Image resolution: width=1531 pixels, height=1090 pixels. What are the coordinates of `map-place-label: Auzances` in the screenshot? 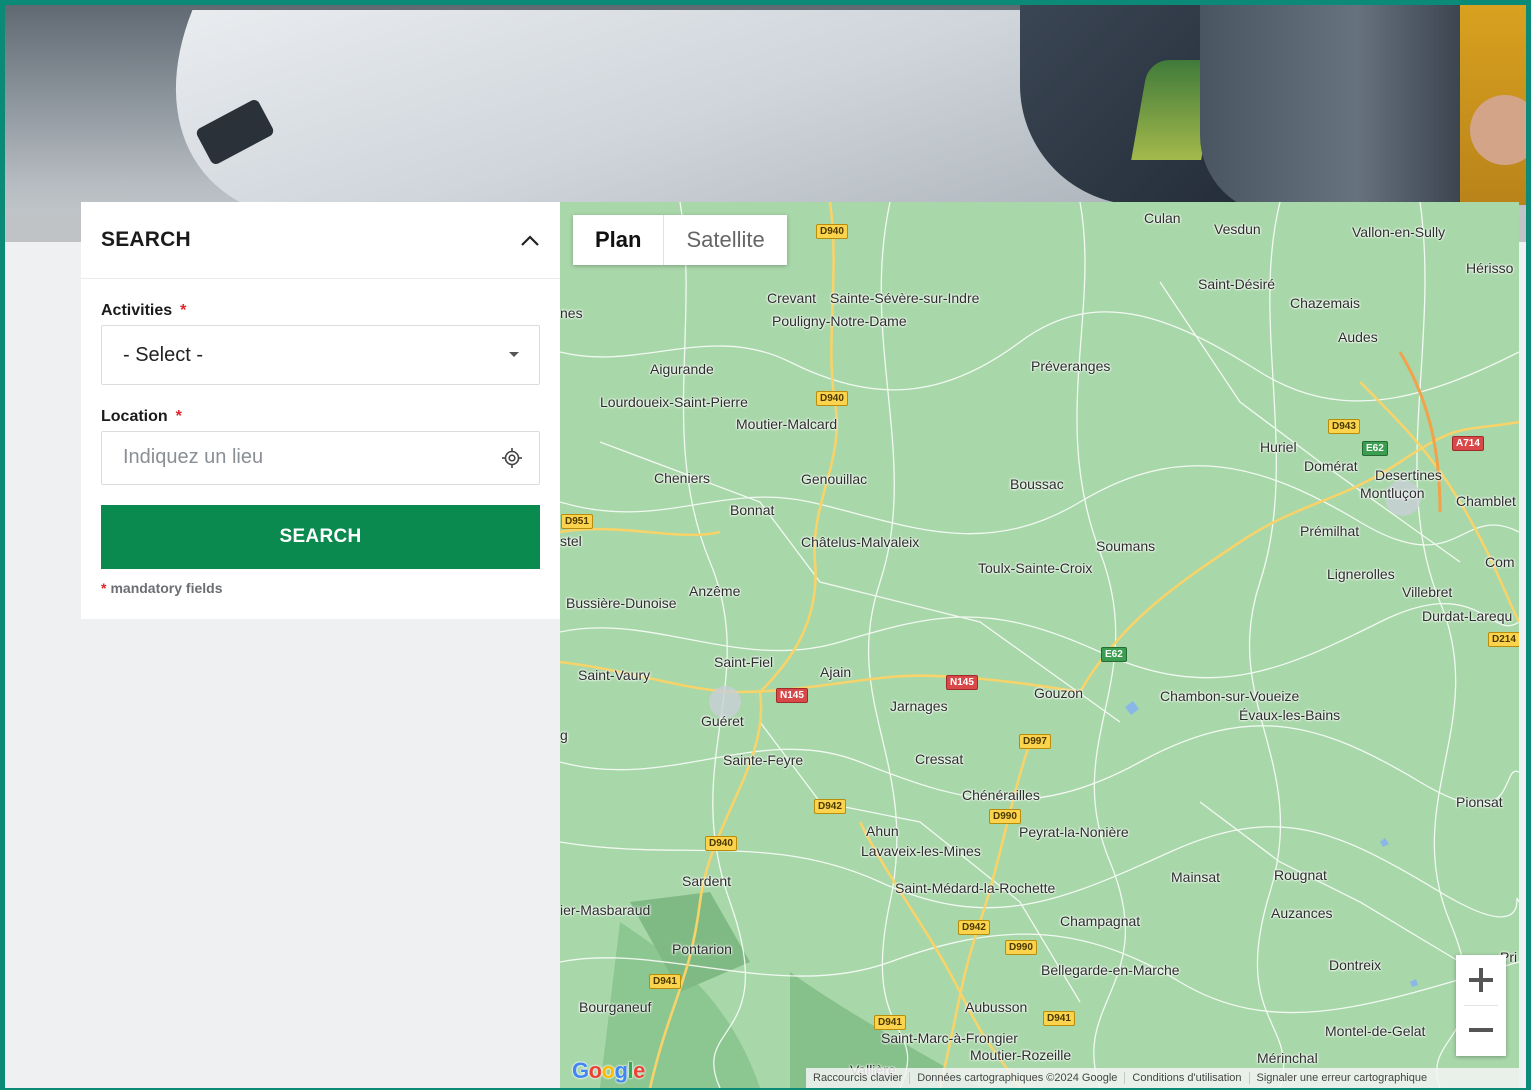 It's located at (1302, 913).